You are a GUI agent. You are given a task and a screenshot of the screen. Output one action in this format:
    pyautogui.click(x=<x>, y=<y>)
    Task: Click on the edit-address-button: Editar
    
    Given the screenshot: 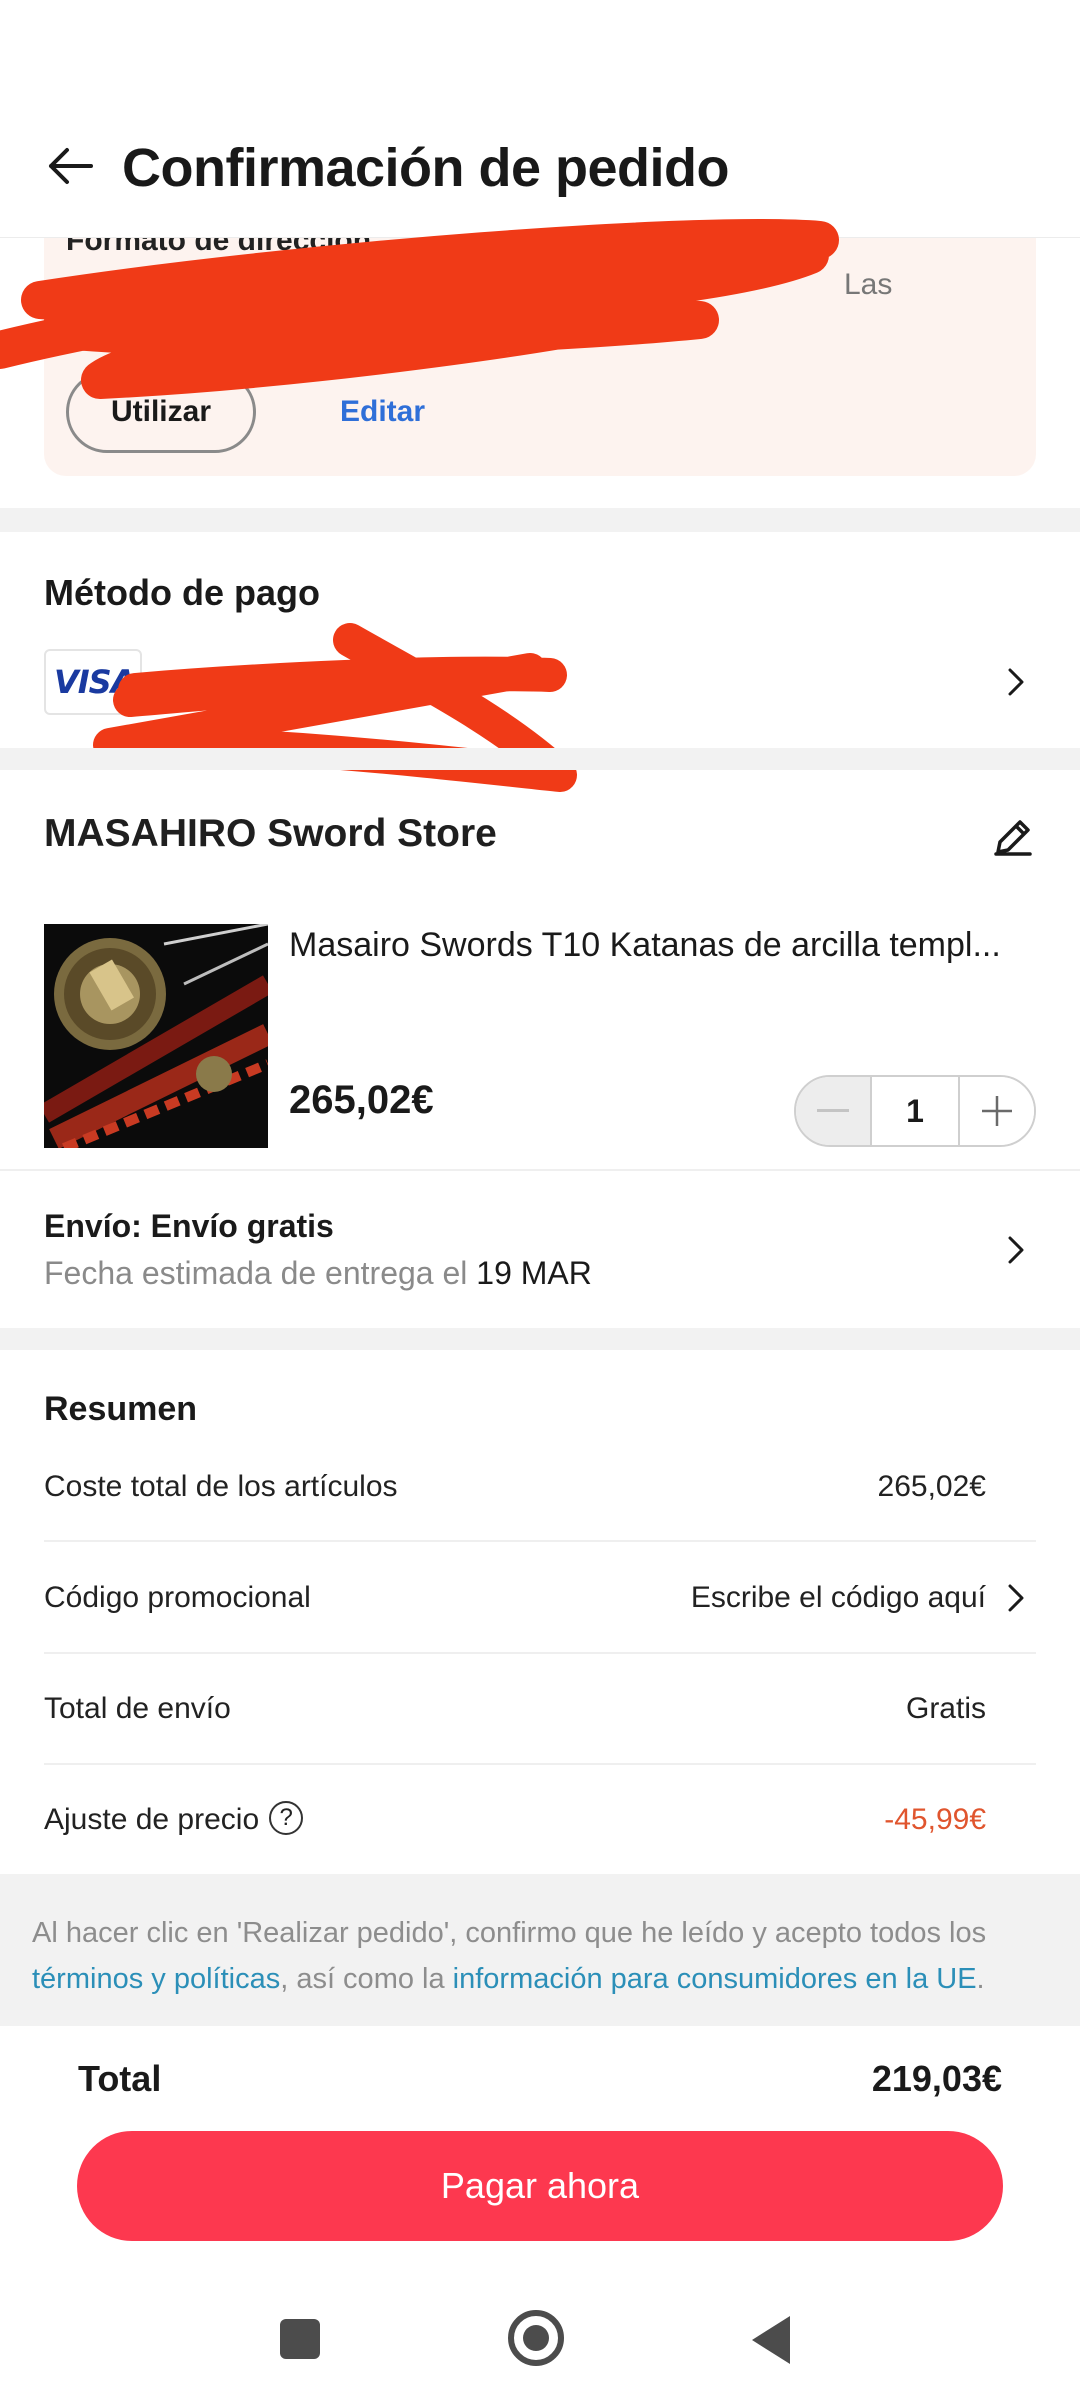 What is the action you would take?
    pyautogui.click(x=382, y=412)
    